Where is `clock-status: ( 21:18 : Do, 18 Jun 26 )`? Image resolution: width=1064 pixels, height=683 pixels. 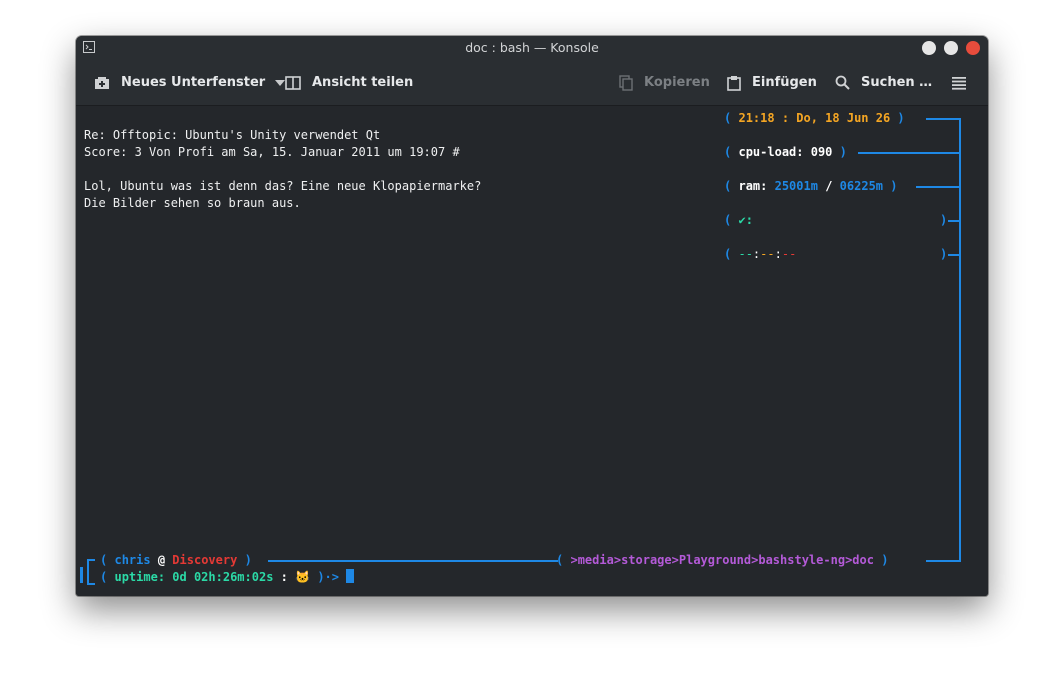
clock-status: ( 21:18 : Do, 18 Jun 26 ) is located at coordinates (814, 118).